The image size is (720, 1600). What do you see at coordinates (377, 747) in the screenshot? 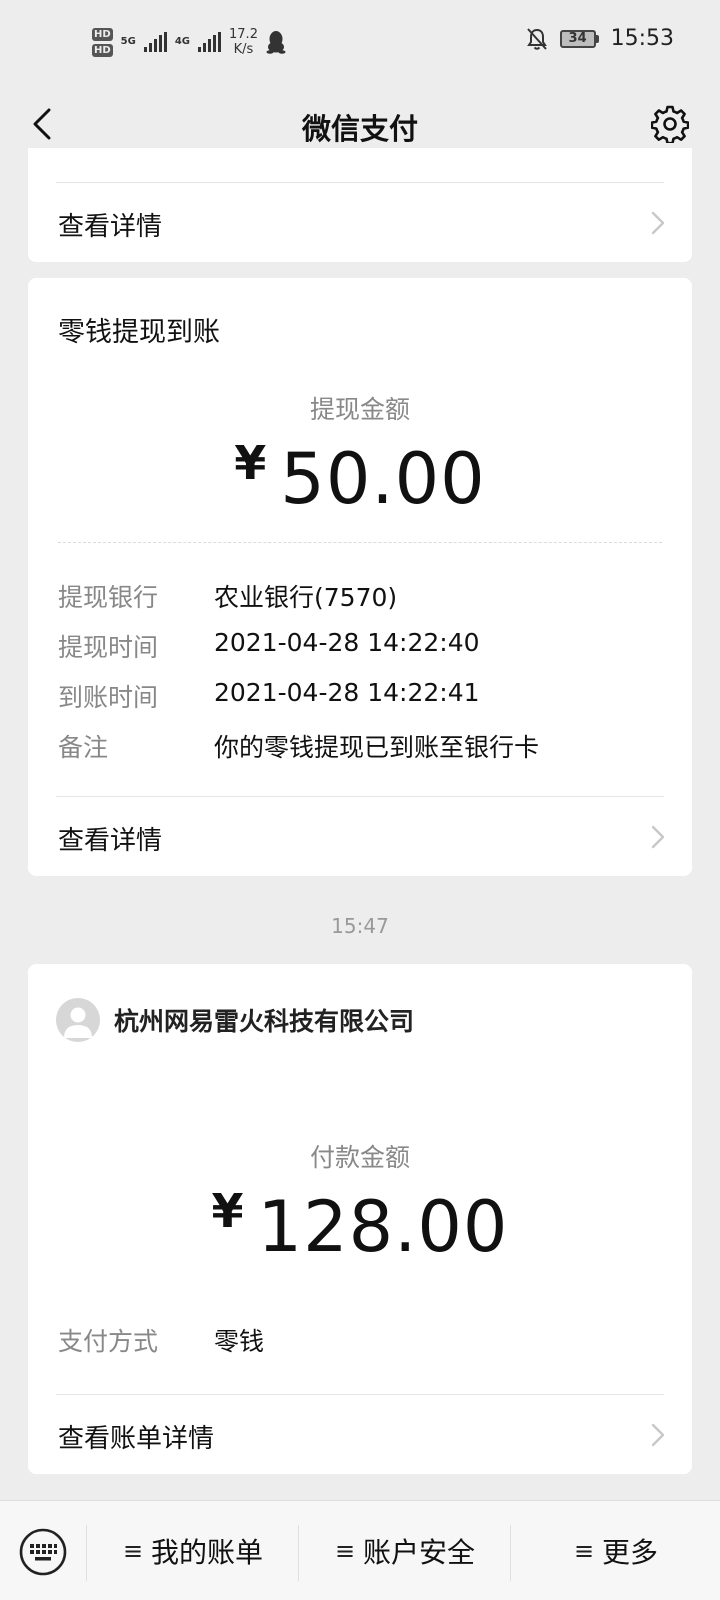
I see `info-value: 你的零钱提现已到账至银行卡` at bounding box center [377, 747].